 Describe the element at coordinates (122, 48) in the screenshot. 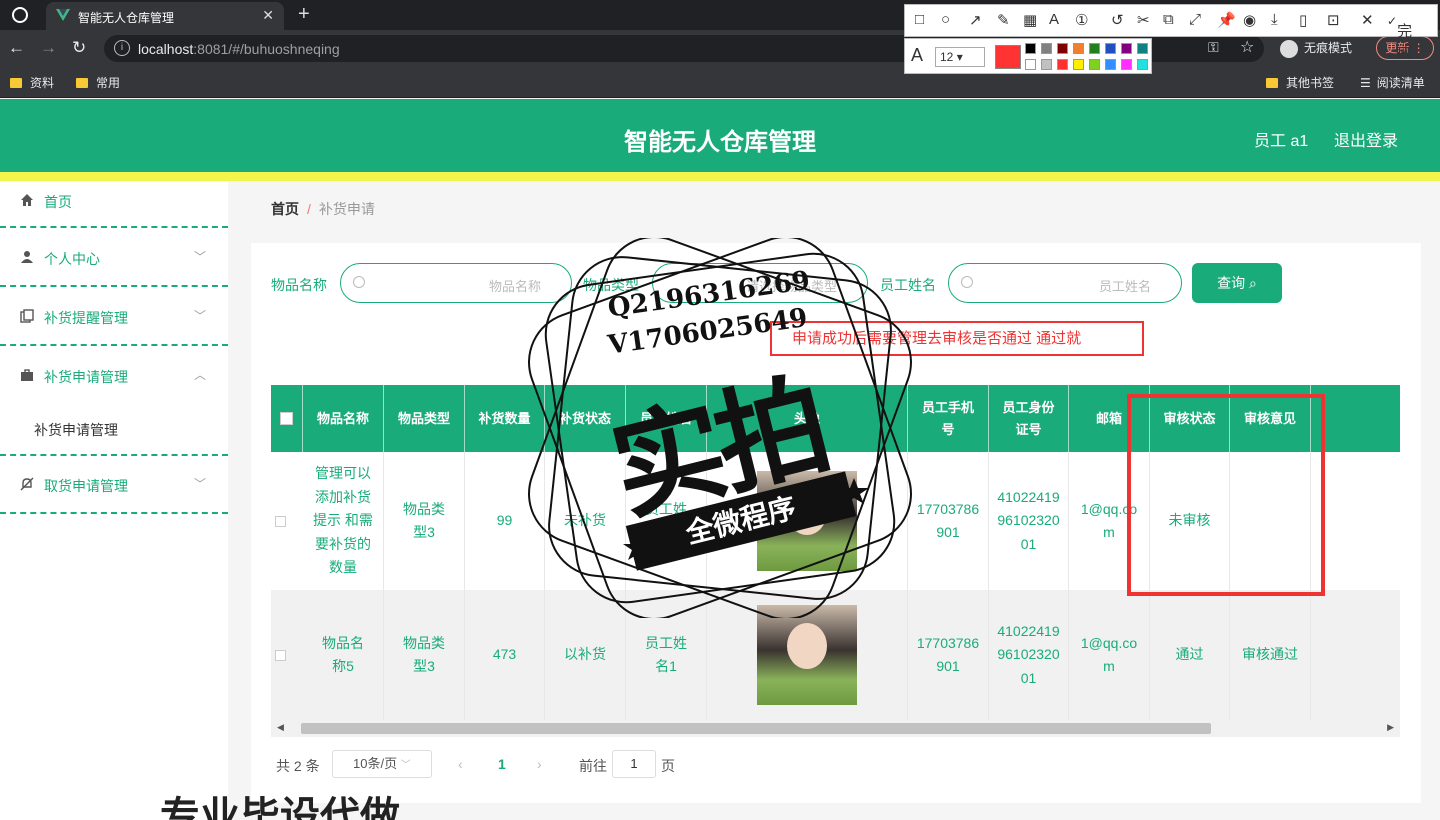

I see `info-icon: i` at that location.